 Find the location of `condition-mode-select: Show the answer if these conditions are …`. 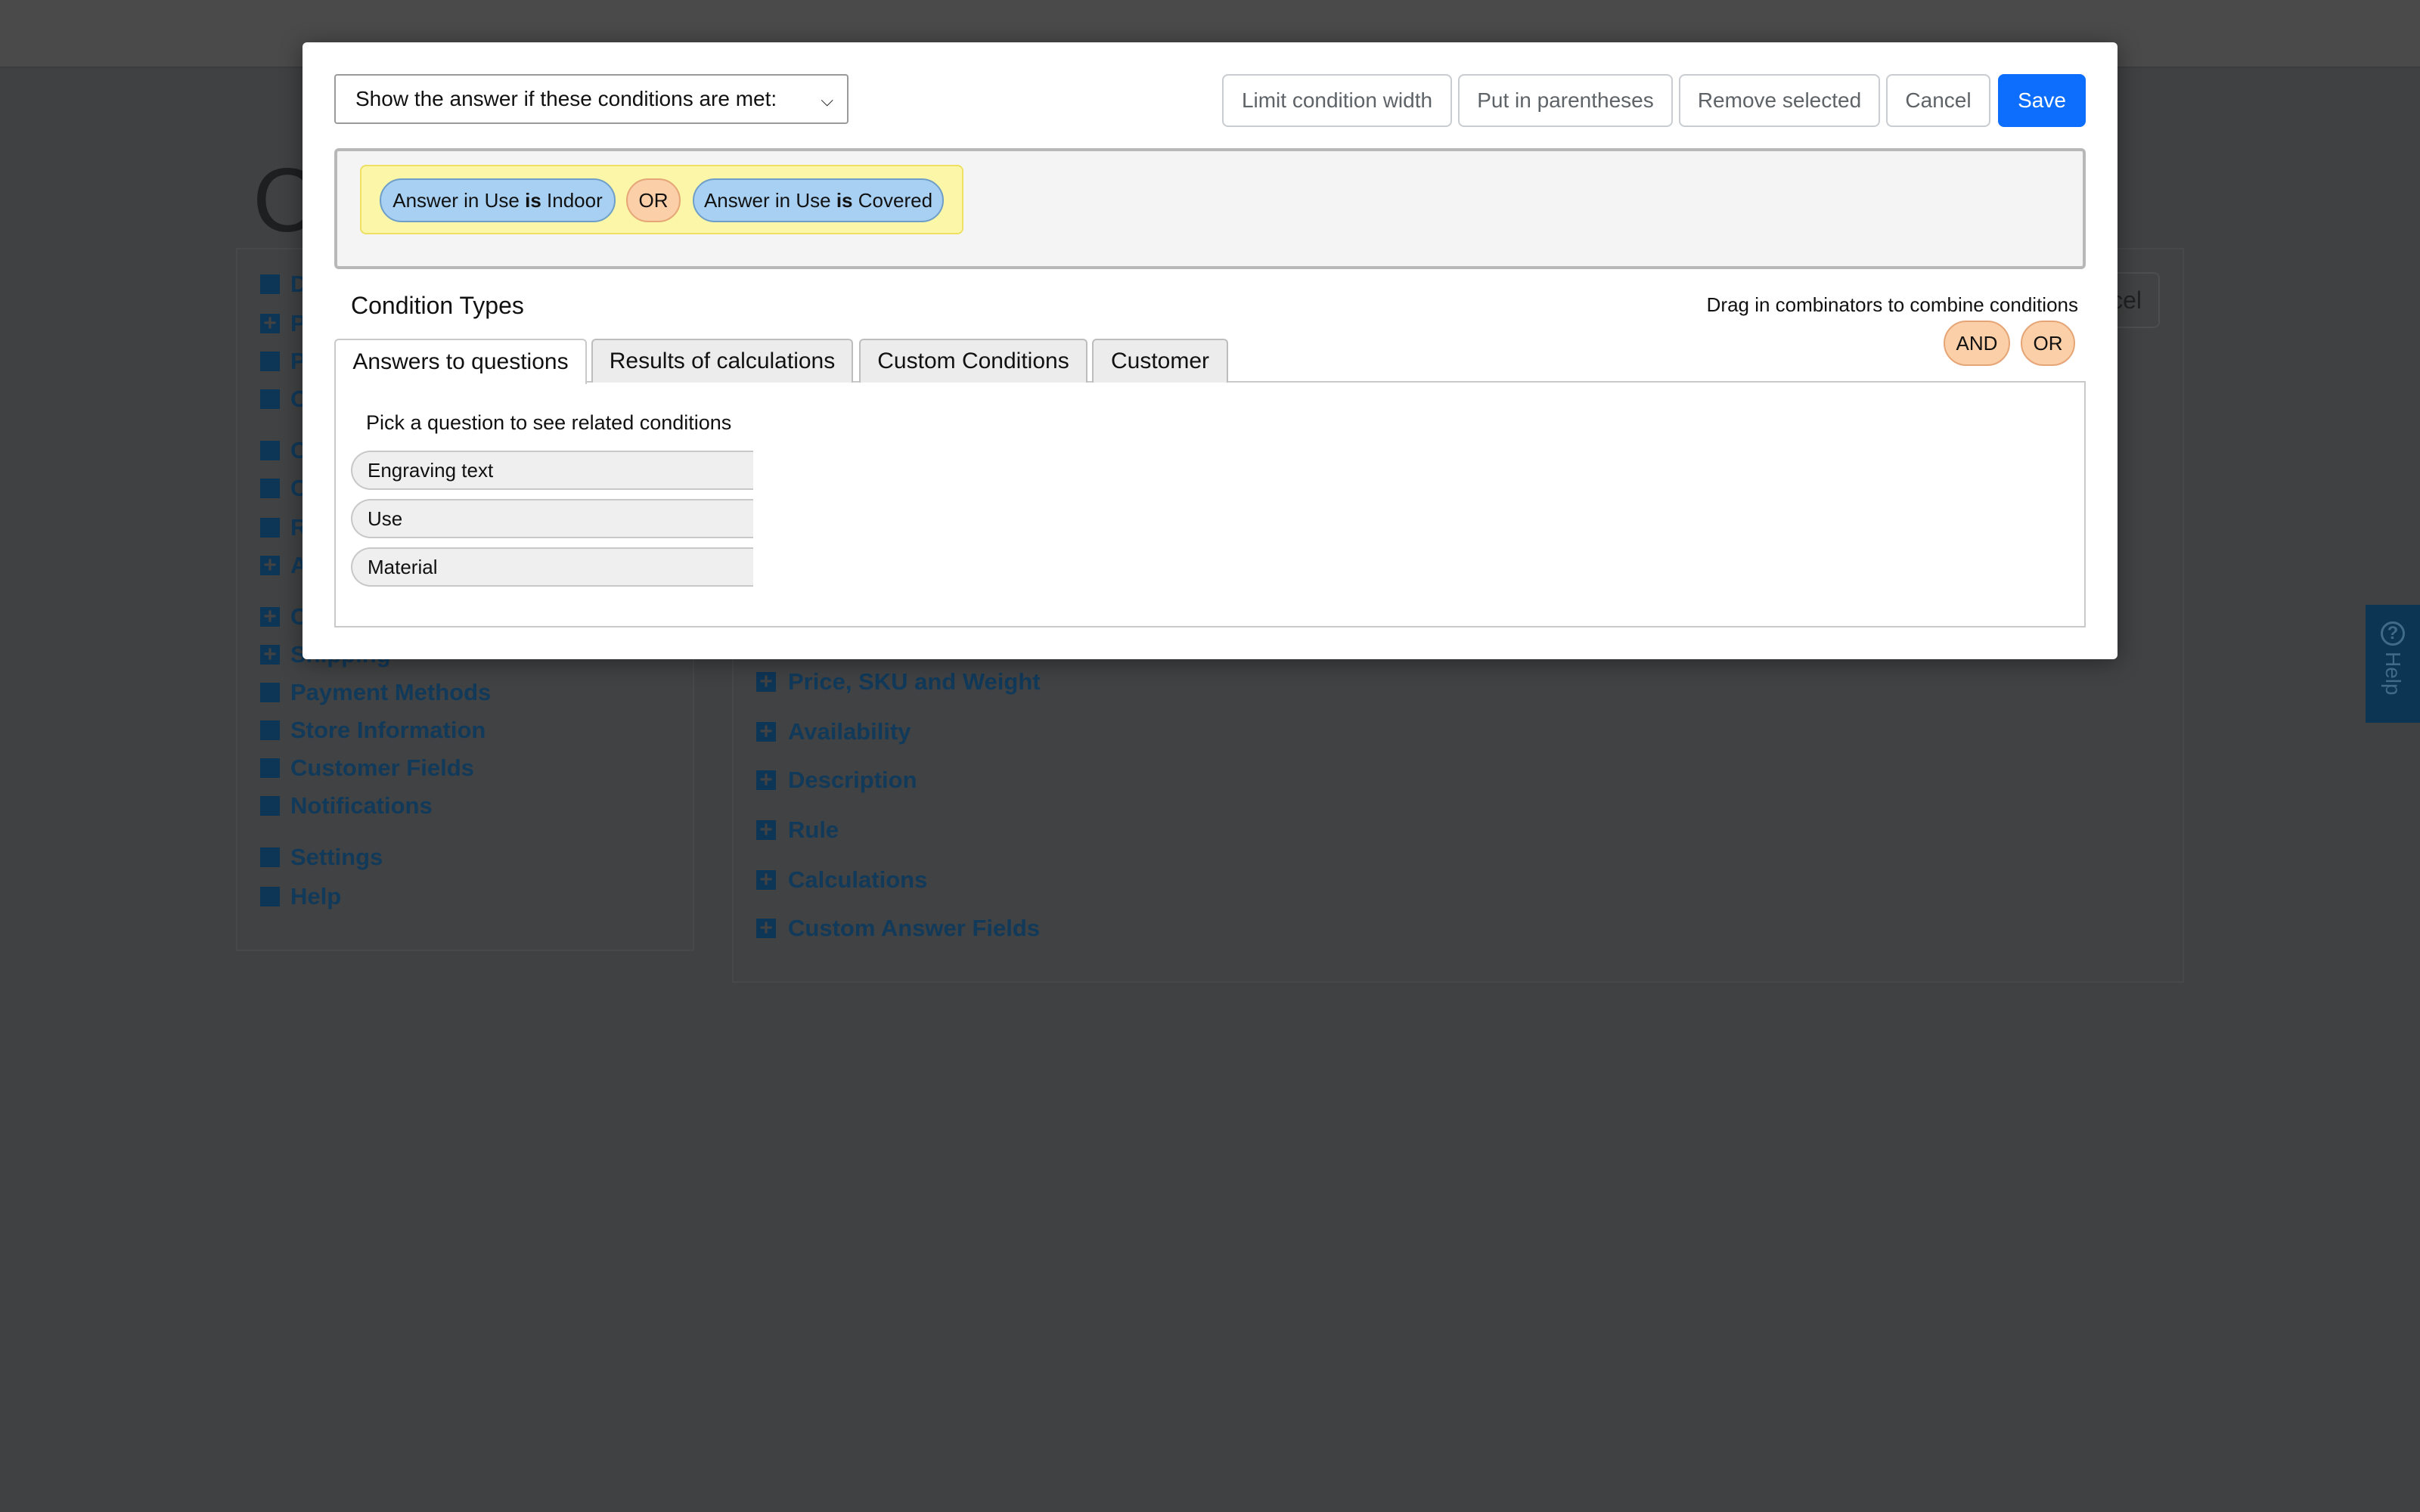

condition-mode-select: Show the answer if these conditions are … is located at coordinates (591, 99).